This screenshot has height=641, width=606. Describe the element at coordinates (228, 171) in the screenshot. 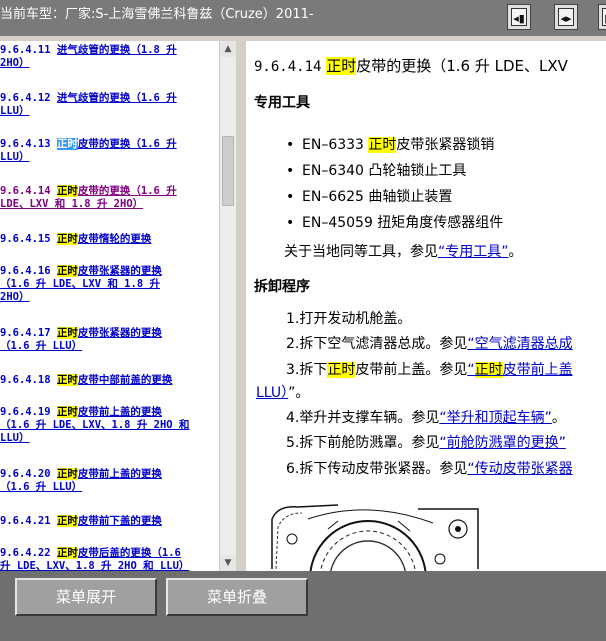

I see `scroll-thumb` at that location.